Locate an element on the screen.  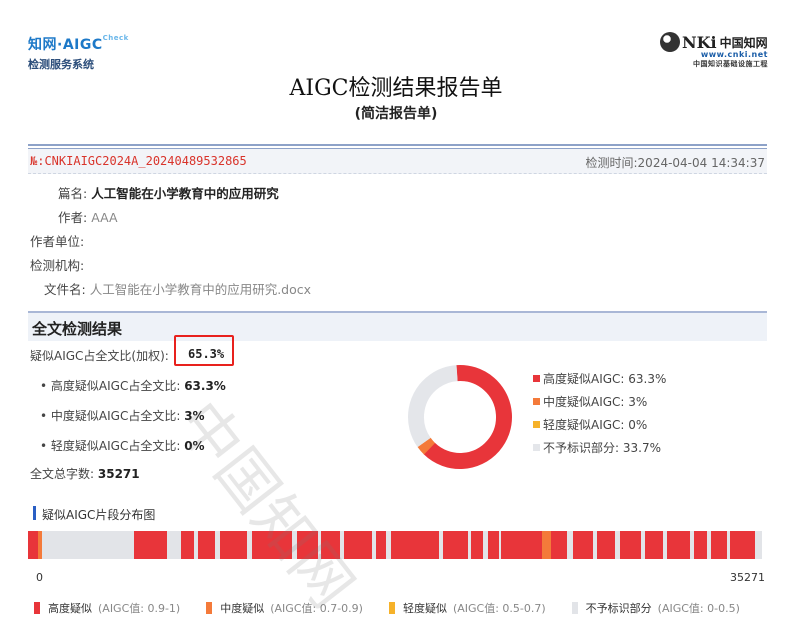
report-title: AIGC检测结果报告单 is located at coordinates (396, 88).